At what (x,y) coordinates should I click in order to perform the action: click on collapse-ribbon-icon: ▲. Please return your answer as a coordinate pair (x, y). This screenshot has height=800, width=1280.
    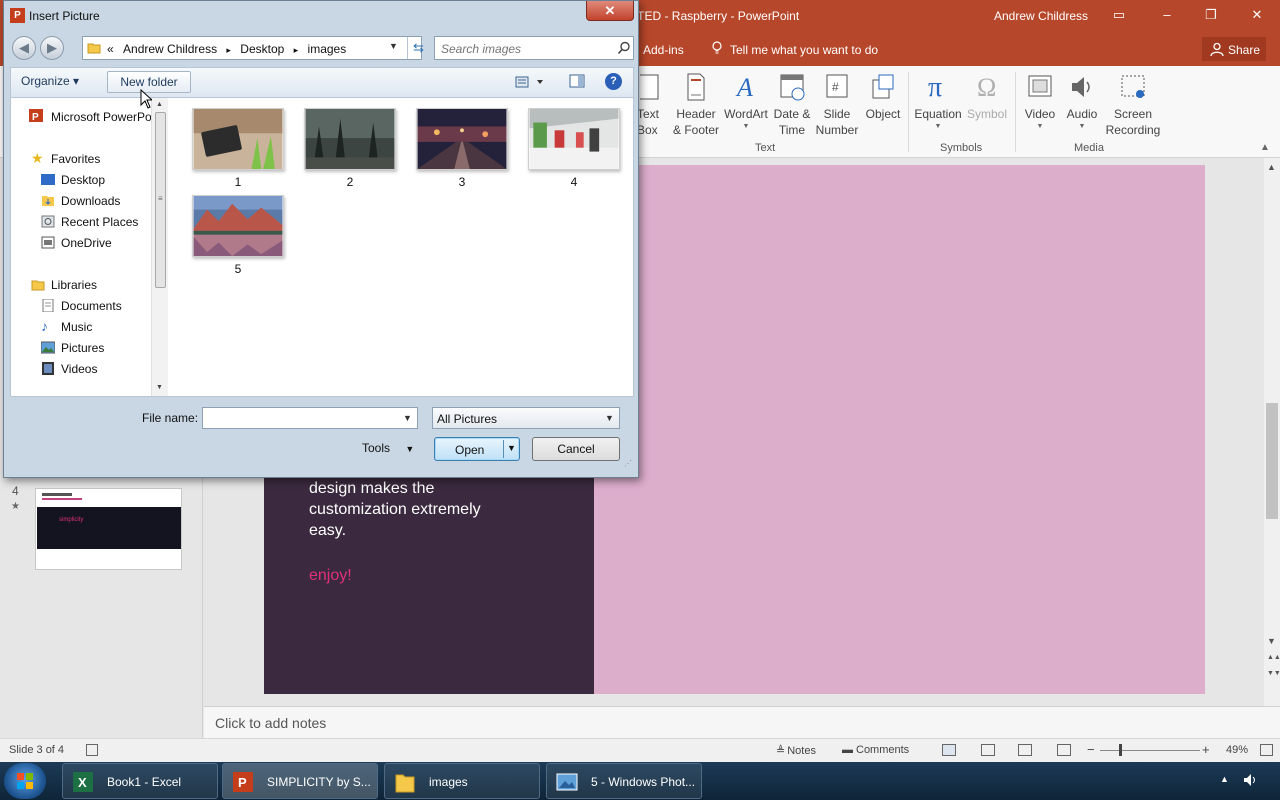
    Looking at the image, I should click on (1265, 147).